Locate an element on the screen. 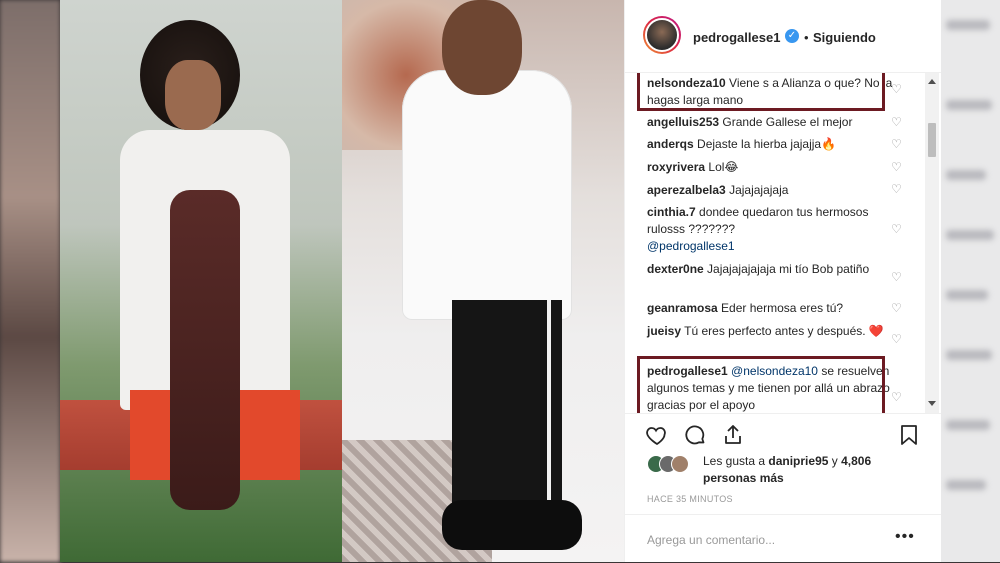  liker-avatar is located at coordinates (680, 464).